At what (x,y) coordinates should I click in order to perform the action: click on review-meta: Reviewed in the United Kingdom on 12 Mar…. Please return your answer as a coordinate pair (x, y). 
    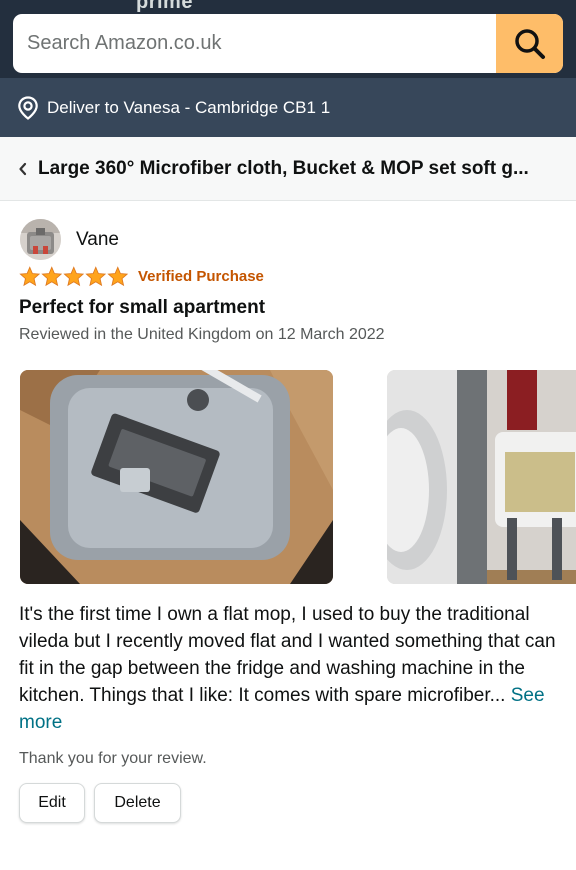
    Looking at the image, I should click on (202, 334).